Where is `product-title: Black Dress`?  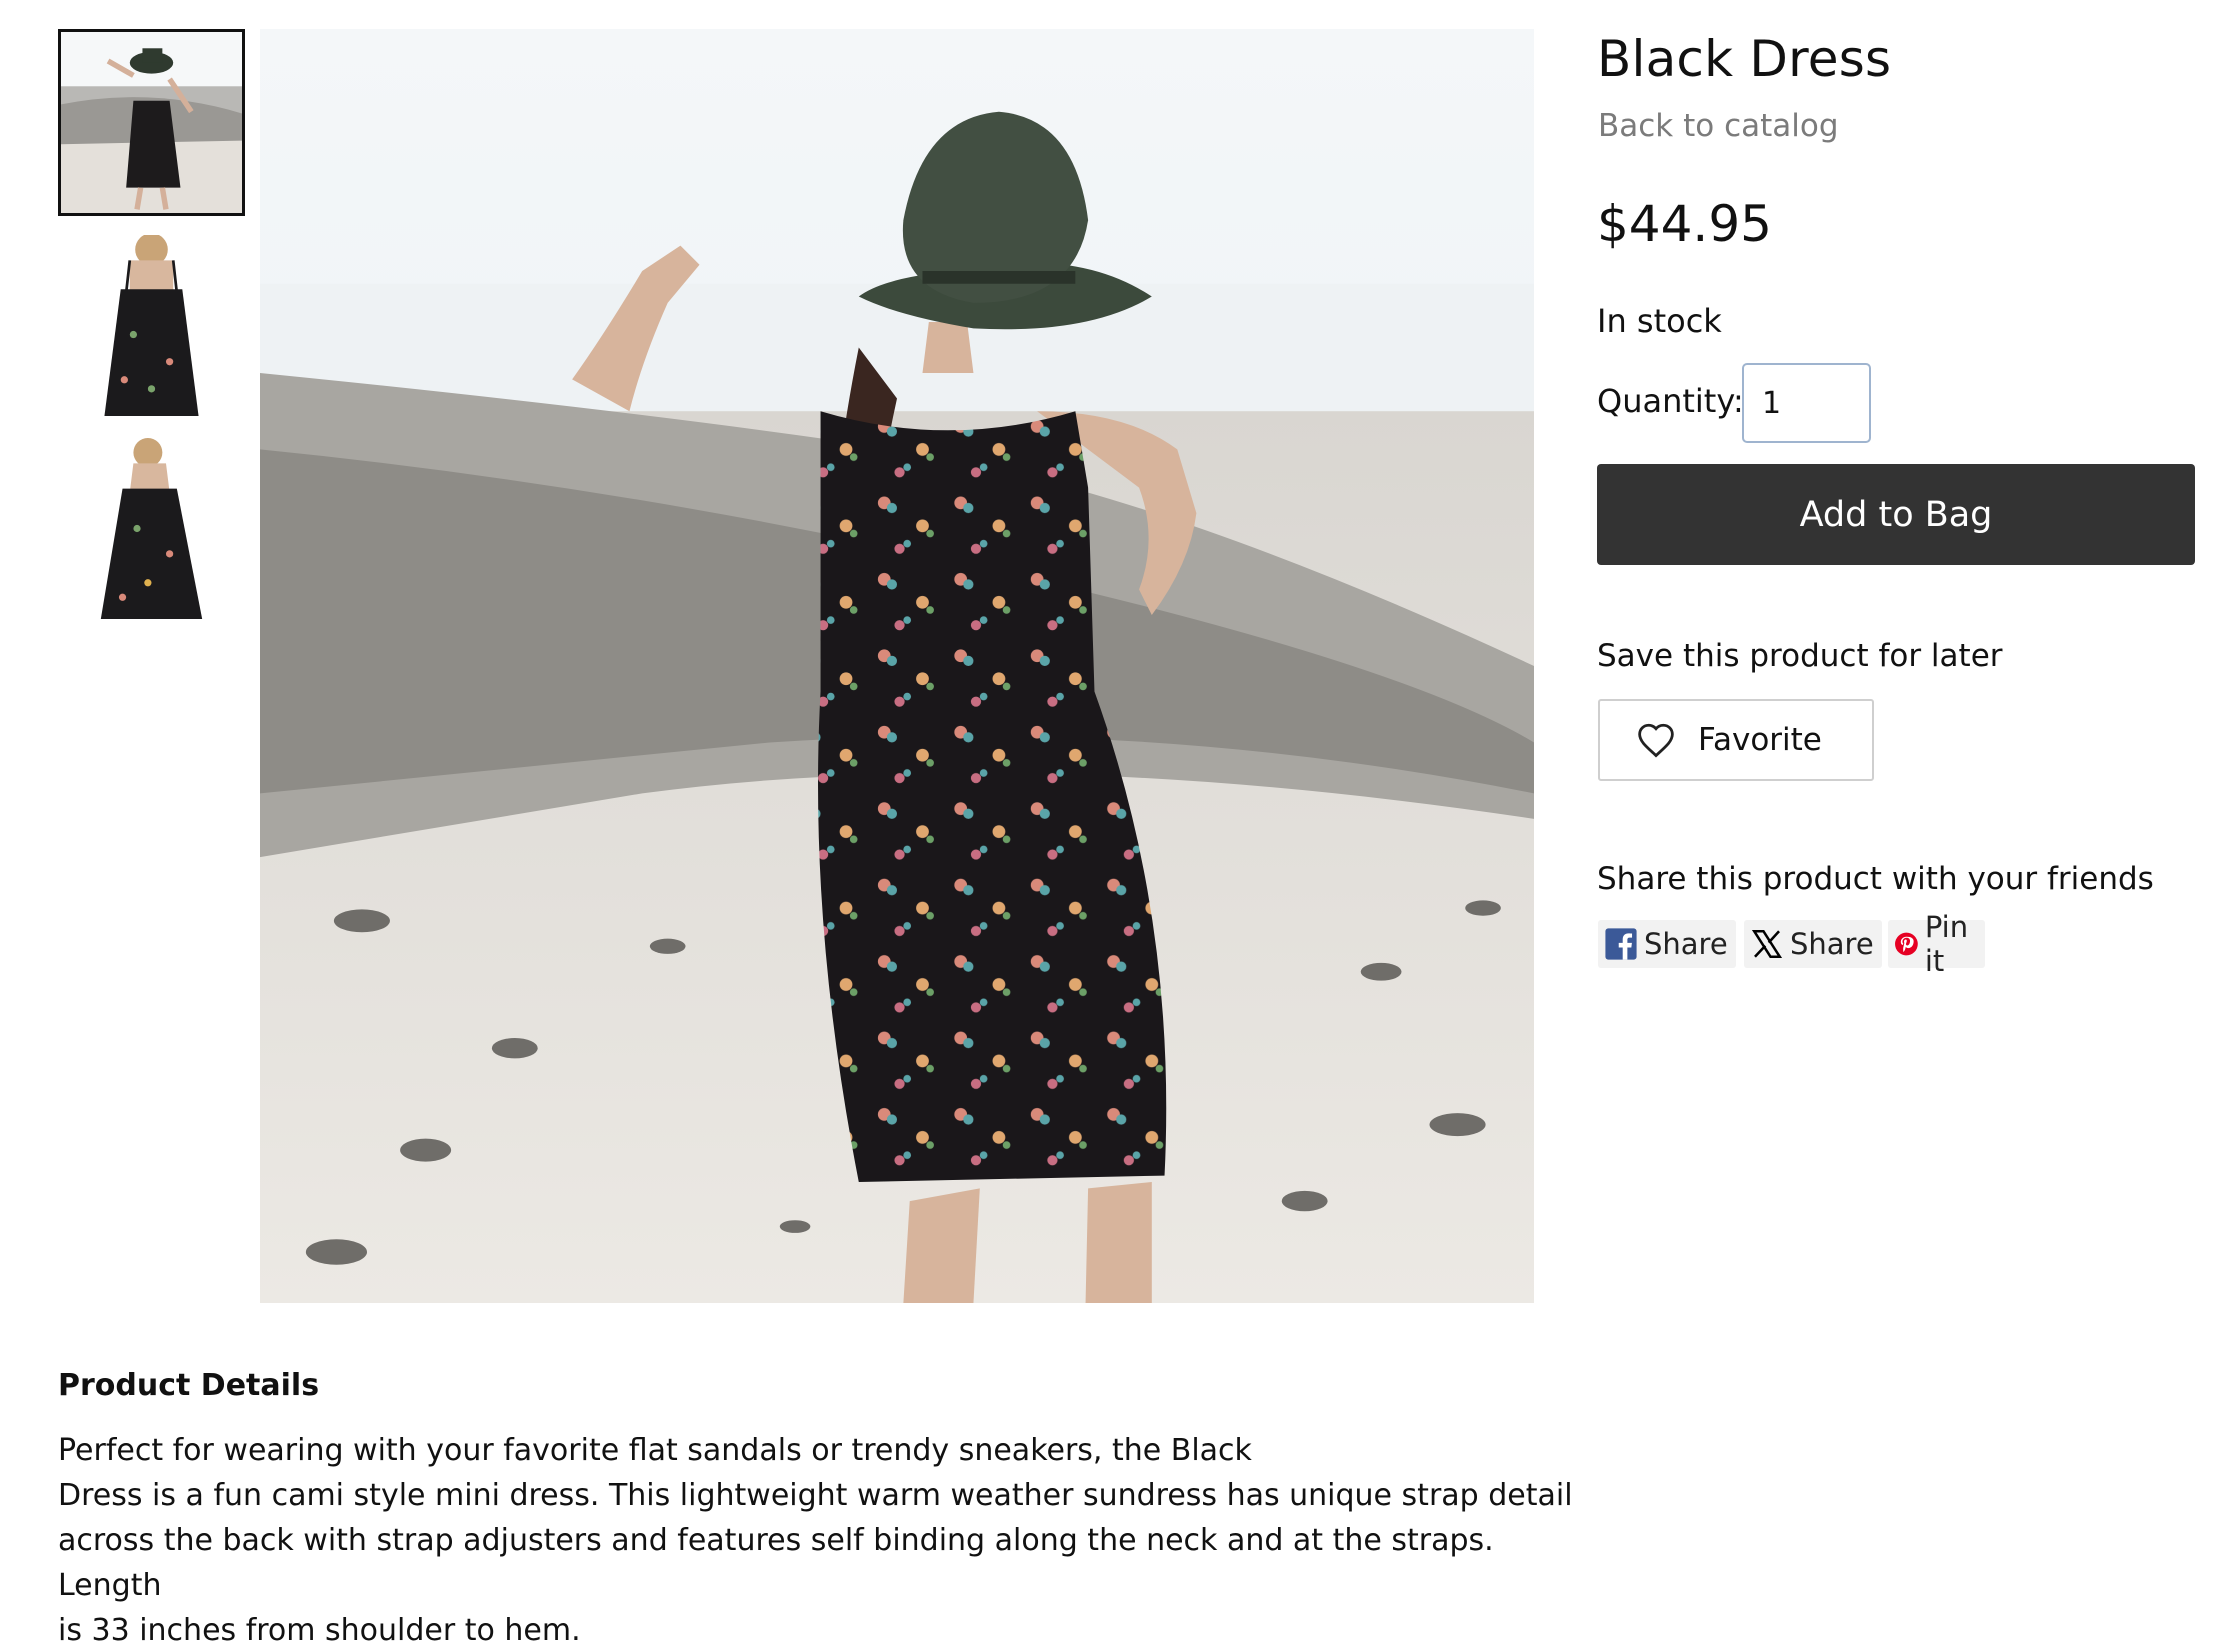
product-title: Black Dress is located at coordinates (1744, 59).